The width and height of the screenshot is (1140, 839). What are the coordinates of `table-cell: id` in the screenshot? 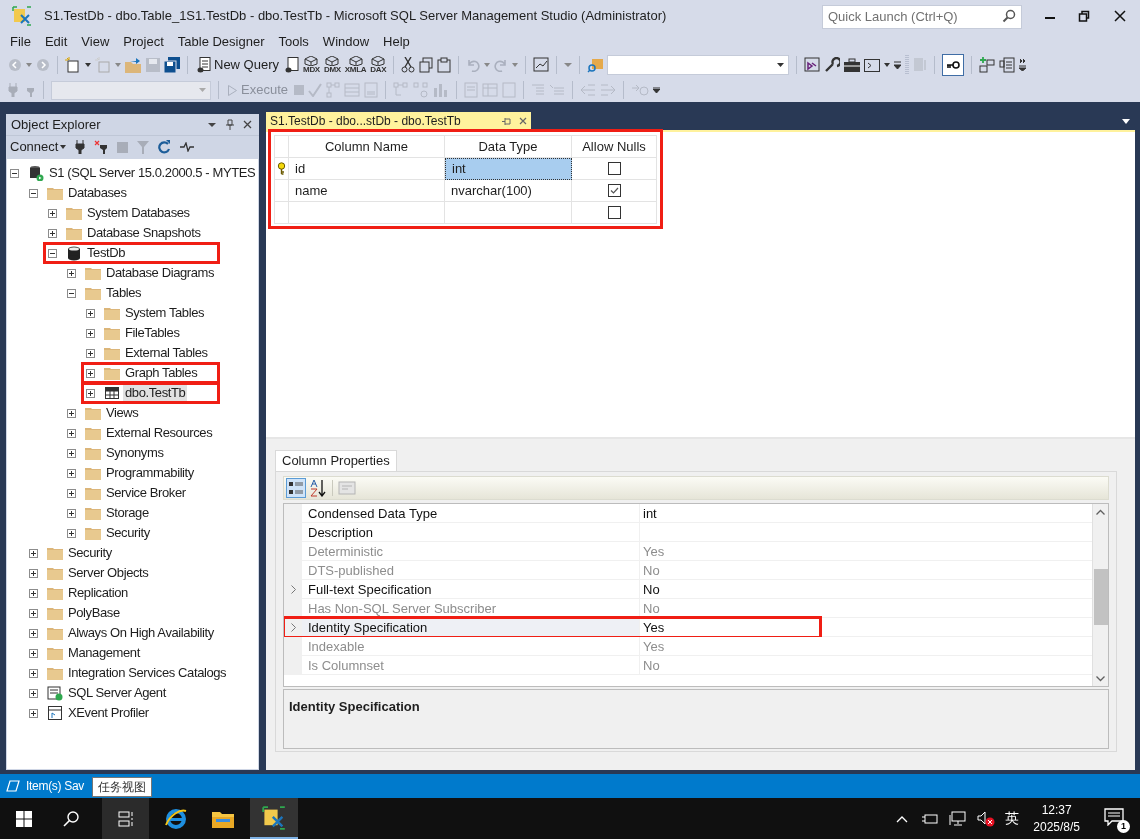 It's located at (367, 169).